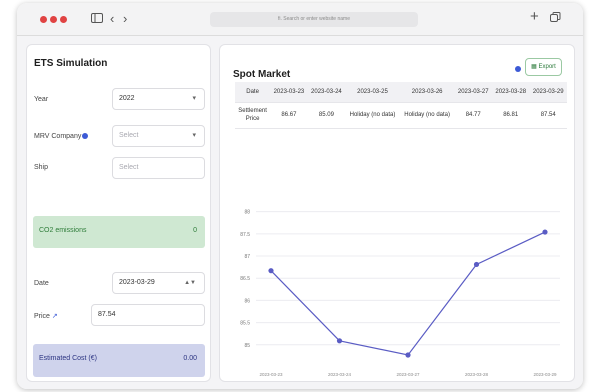 The image size is (597, 392). Describe the element at coordinates (408, 293) in the screenshot. I see `series-line` at that location.